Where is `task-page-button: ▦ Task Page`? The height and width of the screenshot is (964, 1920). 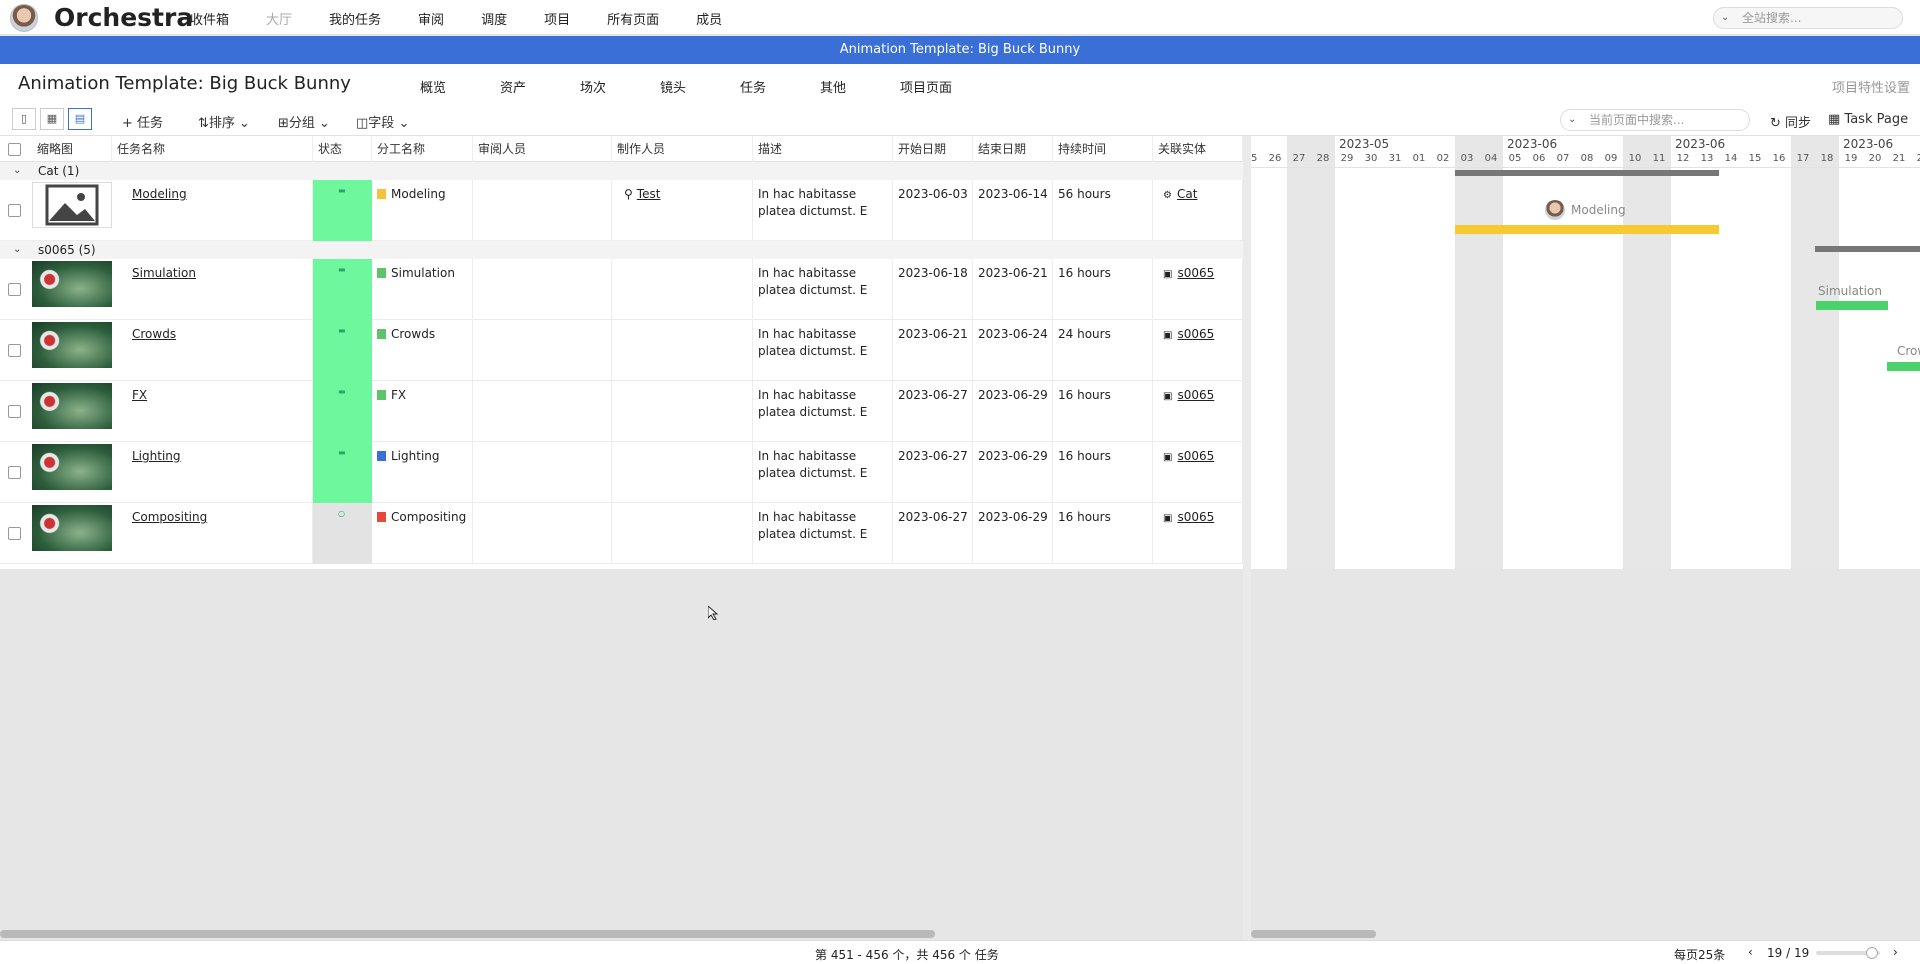
task-page-button: ▦ Task Page is located at coordinates (1868, 119).